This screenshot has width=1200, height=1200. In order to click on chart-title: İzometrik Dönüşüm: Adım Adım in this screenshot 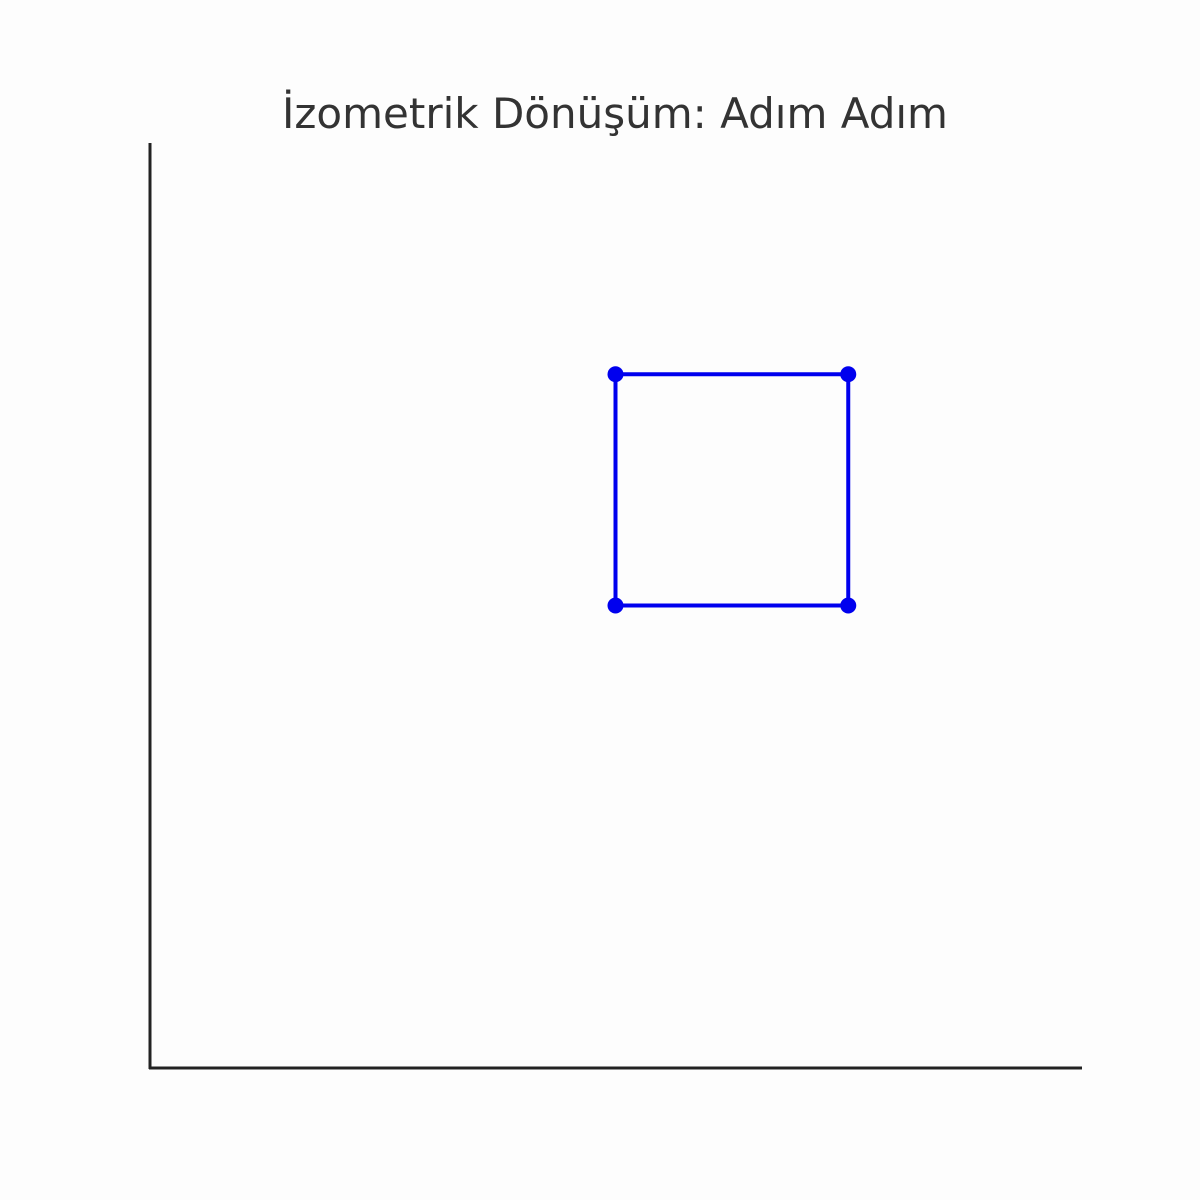, I will do `click(615, 113)`.